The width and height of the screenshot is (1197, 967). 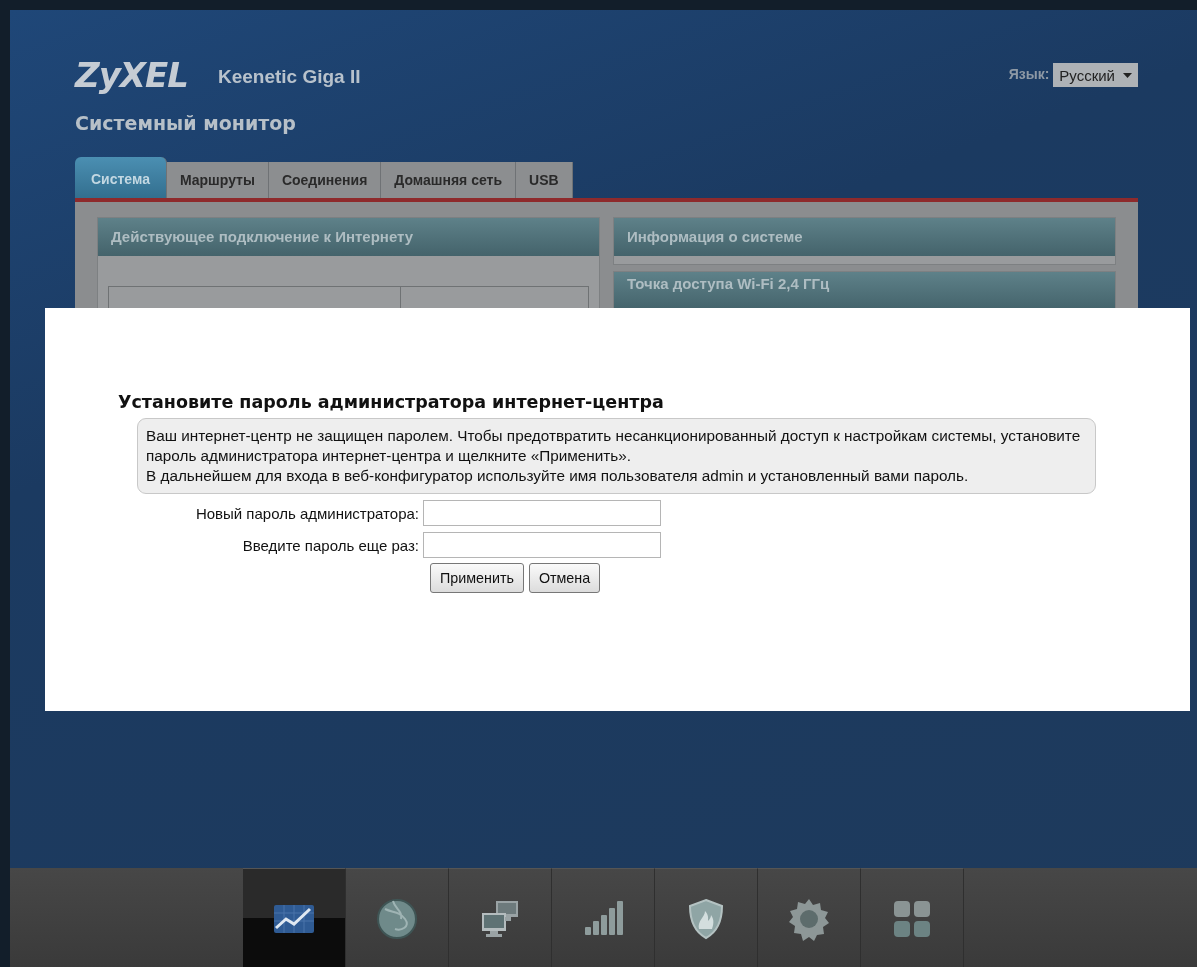 What do you see at coordinates (325, 180) in the screenshot?
I see `tab: Соединения` at bounding box center [325, 180].